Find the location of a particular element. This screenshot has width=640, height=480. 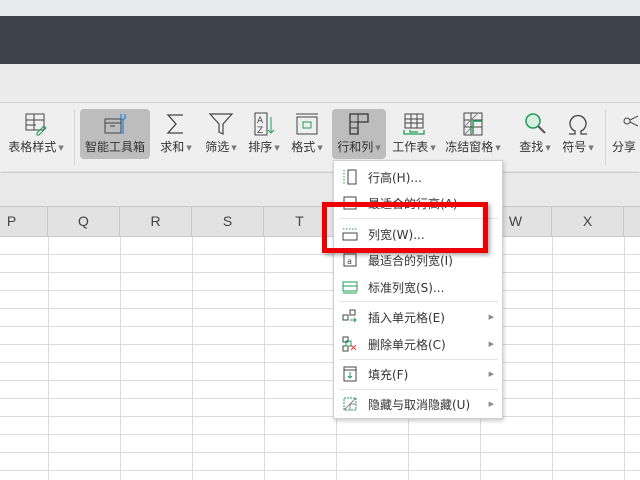

format-icon is located at coordinates (307, 124).